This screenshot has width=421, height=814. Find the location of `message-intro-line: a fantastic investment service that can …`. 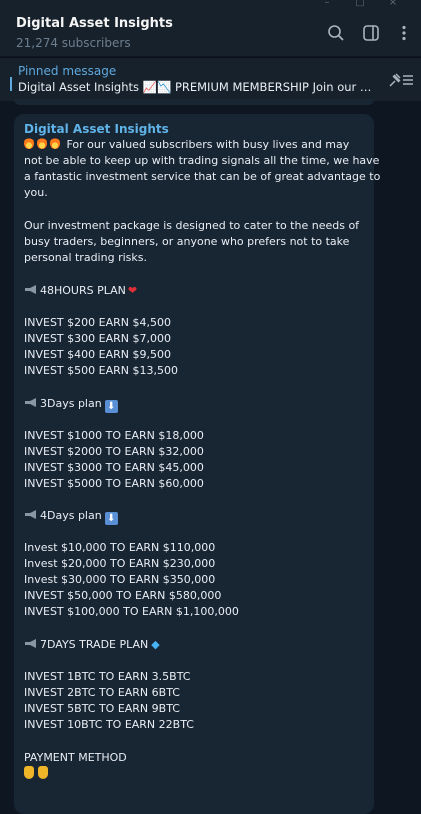

message-intro-line: a fantastic investment service that can … is located at coordinates (202, 176).